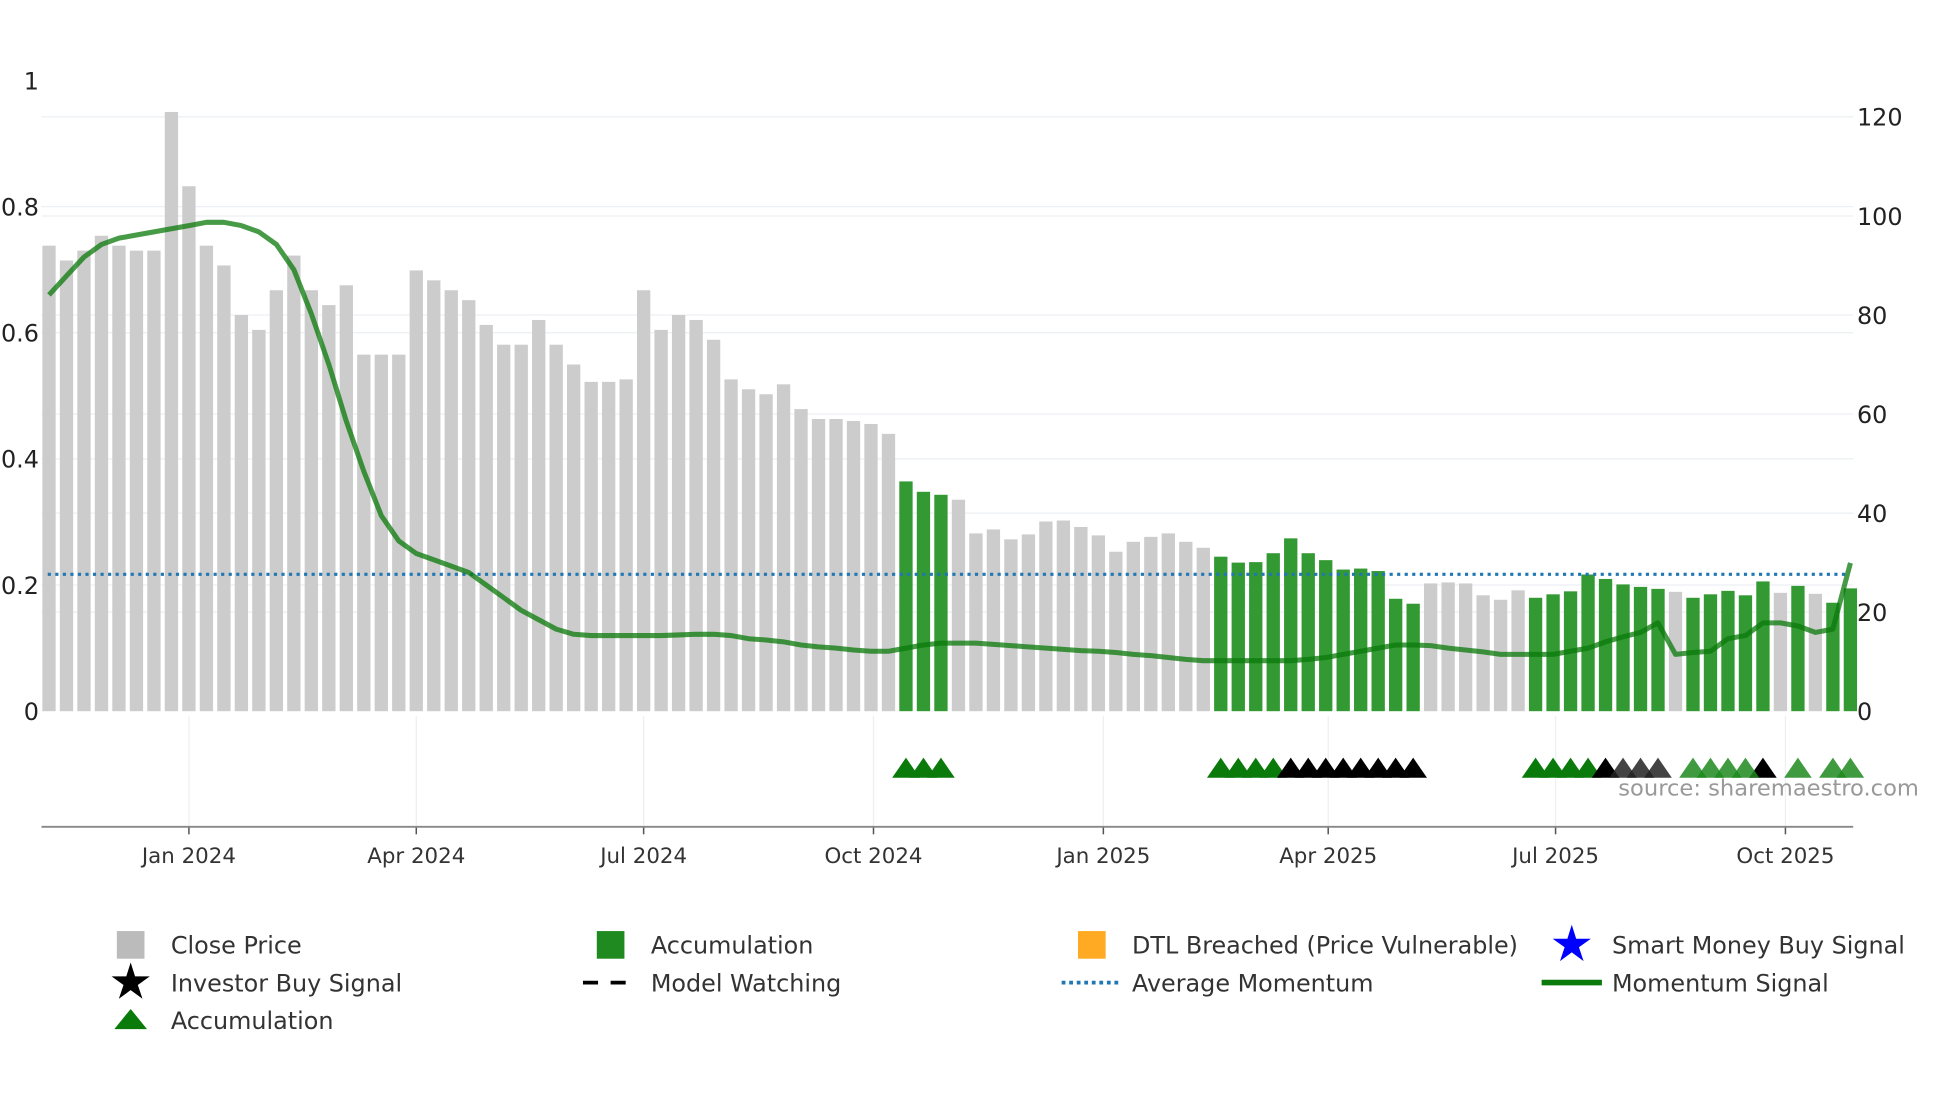 Image resolution: width=1960 pixels, height=1102 pixels. What do you see at coordinates (130, 1019) in the screenshot?
I see `triangle-icon` at bounding box center [130, 1019].